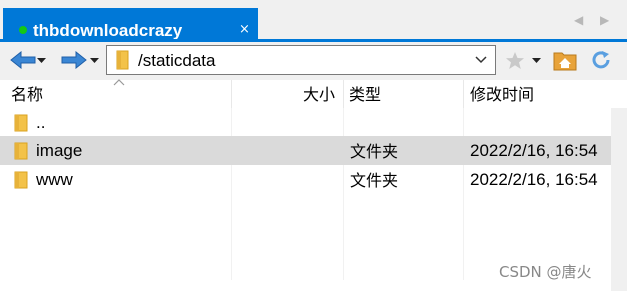 The width and height of the screenshot is (627, 291). What do you see at coordinates (54, 179) in the screenshot?
I see `file-name: www` at bounding box center [54, 179].